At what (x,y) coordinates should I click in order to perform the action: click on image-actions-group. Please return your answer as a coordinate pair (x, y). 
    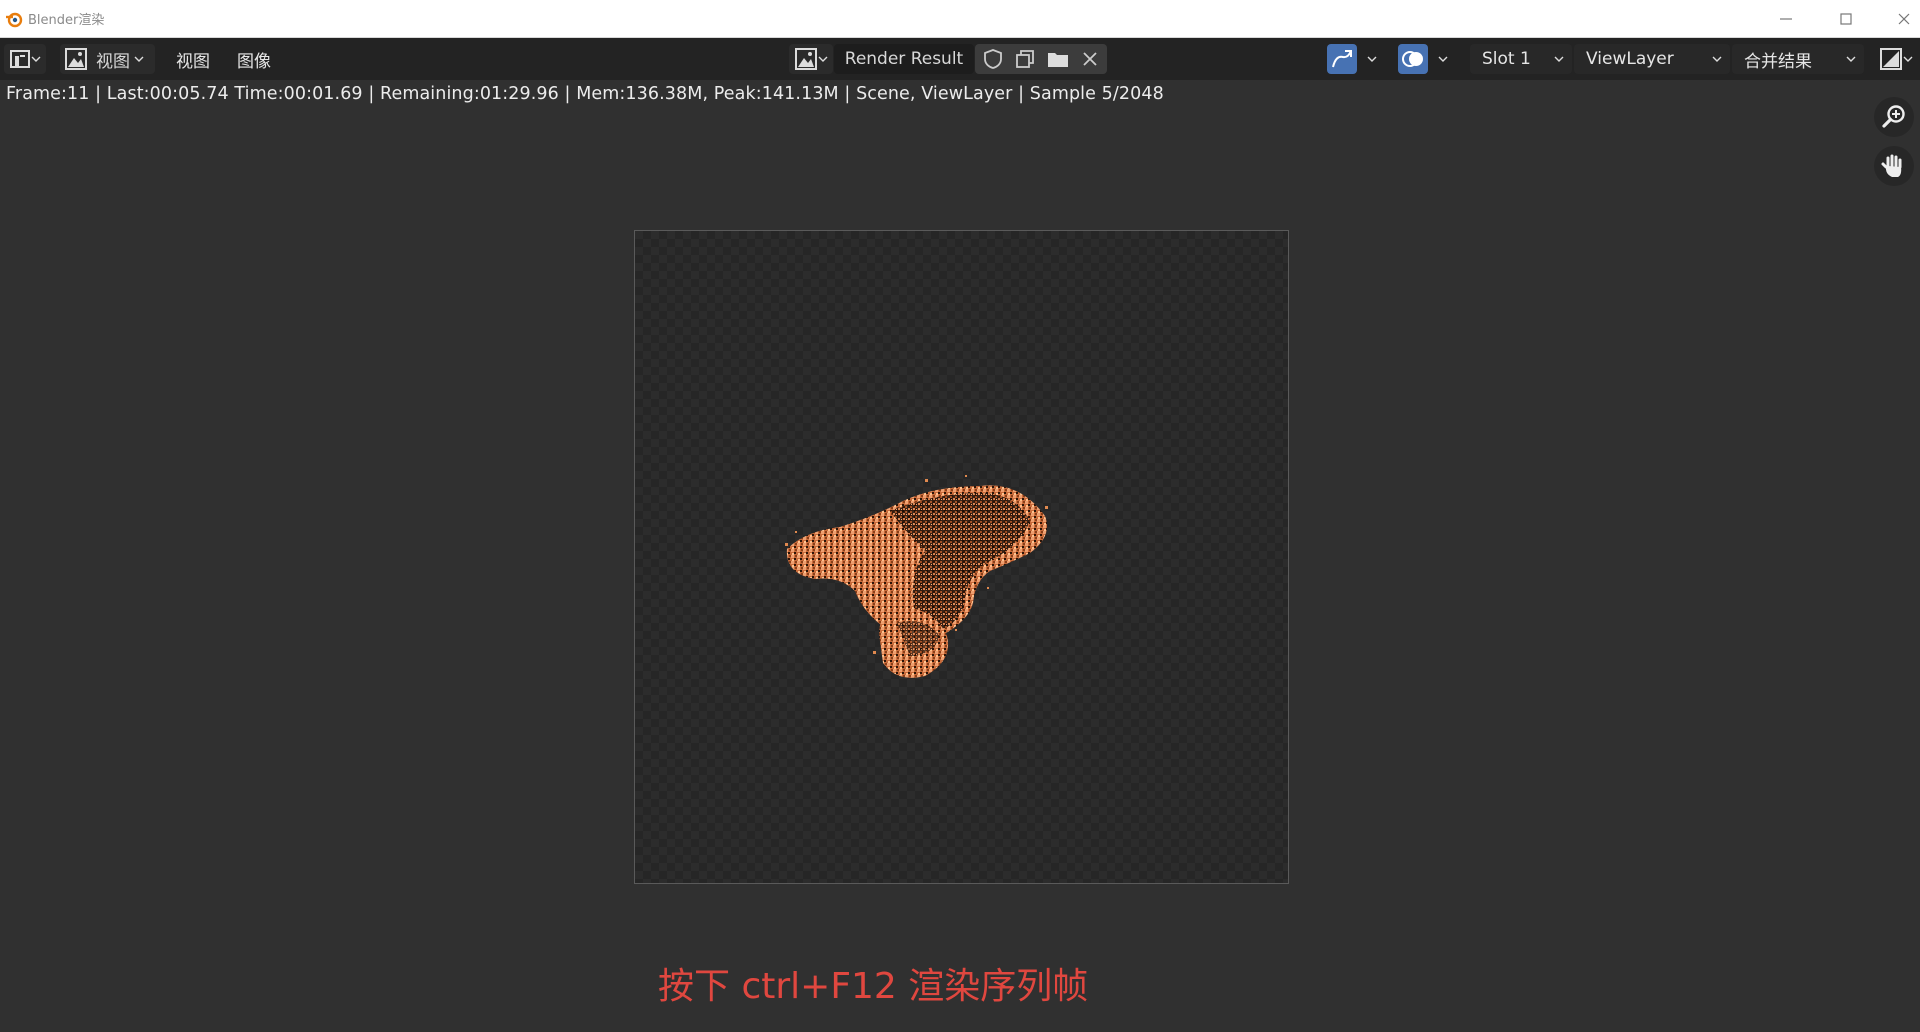
    Looking at the image, I should click on (1041, 59).